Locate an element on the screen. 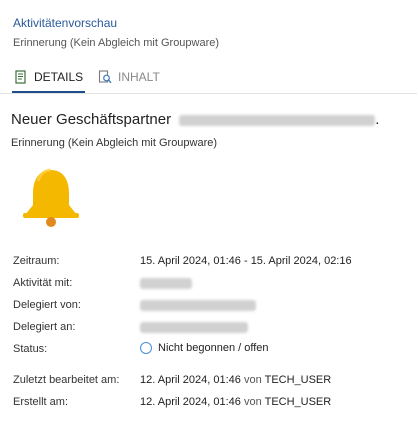 This screenshot has width=417, height=431. redacted-name is located at coordinates (277, 120).